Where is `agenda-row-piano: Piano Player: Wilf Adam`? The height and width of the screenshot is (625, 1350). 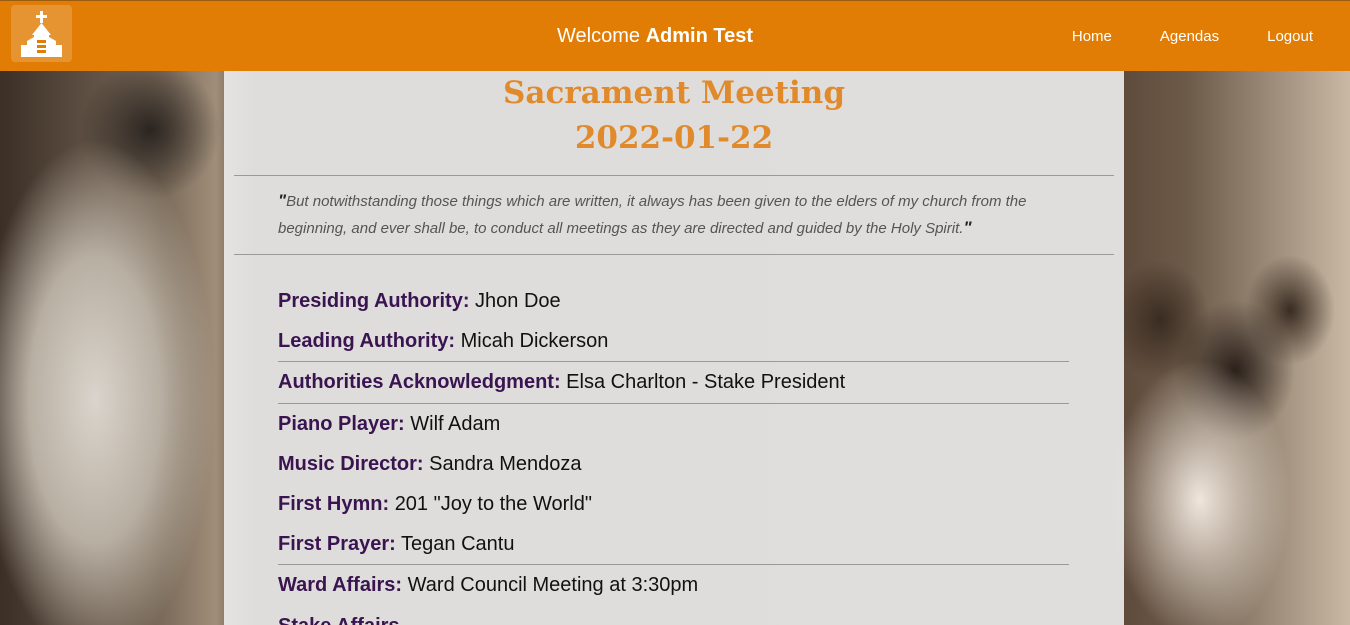
agenda-row-piano: Piano Player: Wilf Adam is located at coordinates (673, 424).